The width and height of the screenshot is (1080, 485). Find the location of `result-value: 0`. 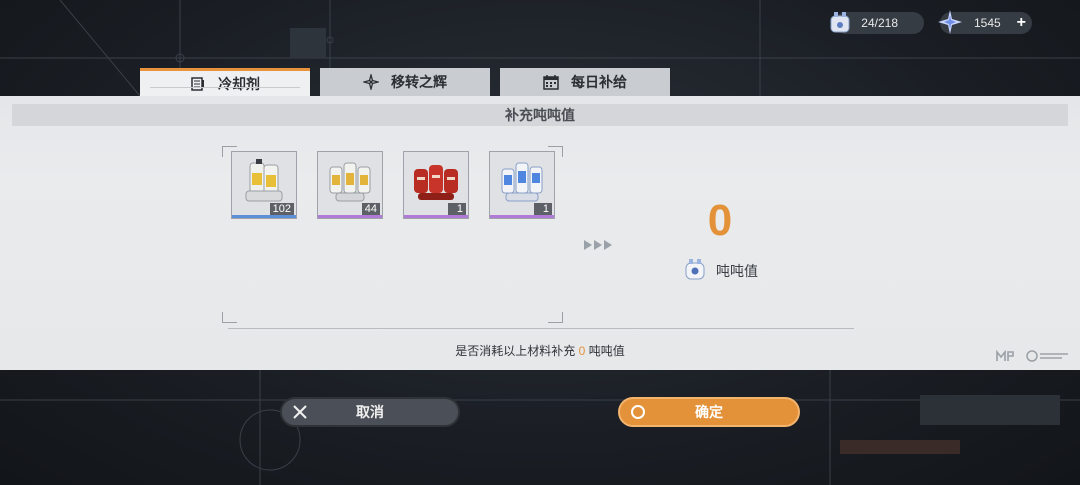

result-value: 0 is located at coordinates (720, 220).